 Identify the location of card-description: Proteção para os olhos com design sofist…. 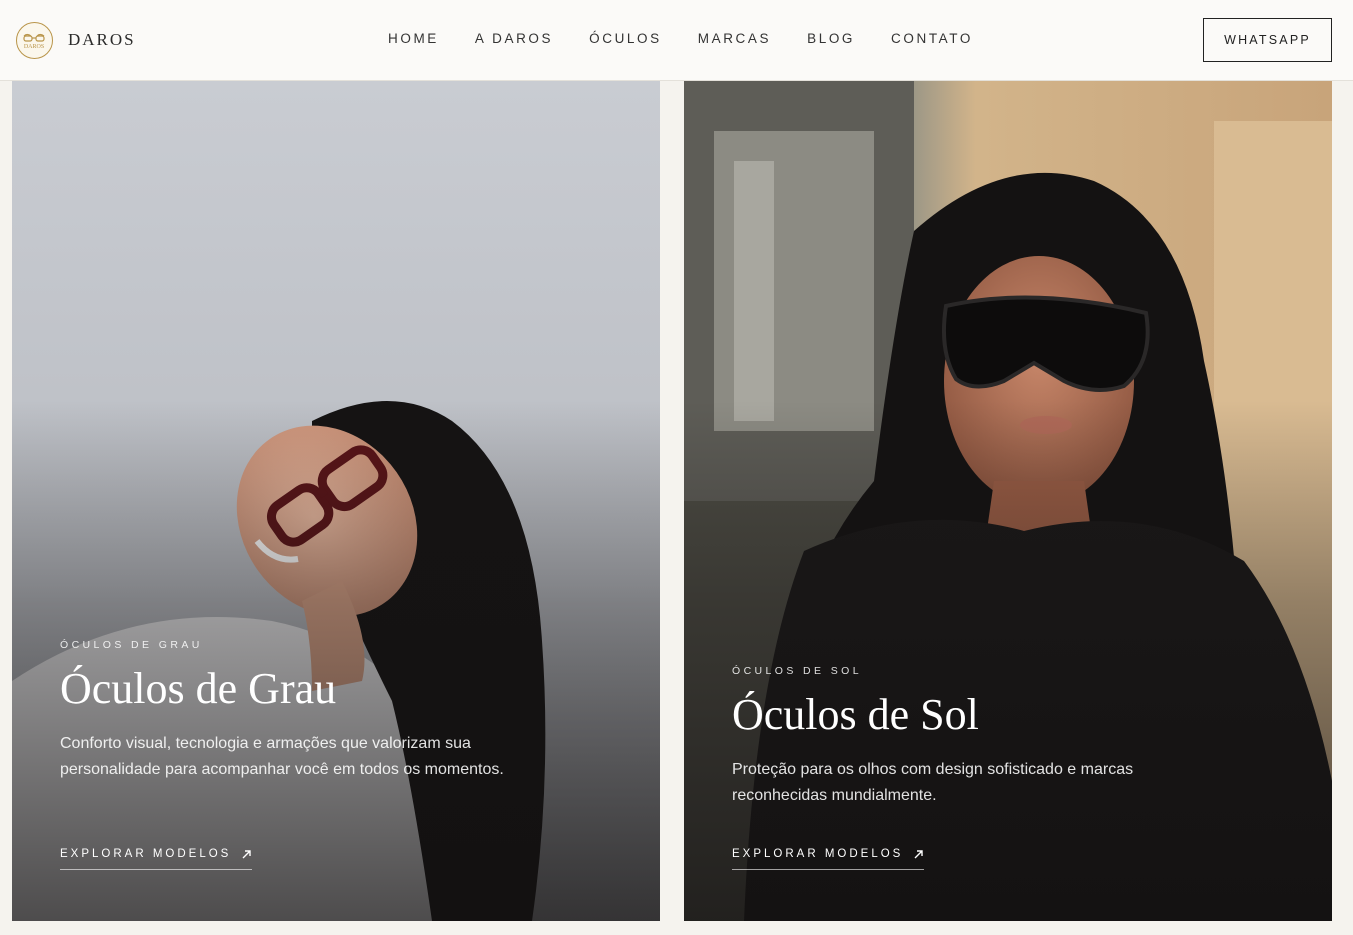
(933, 783).